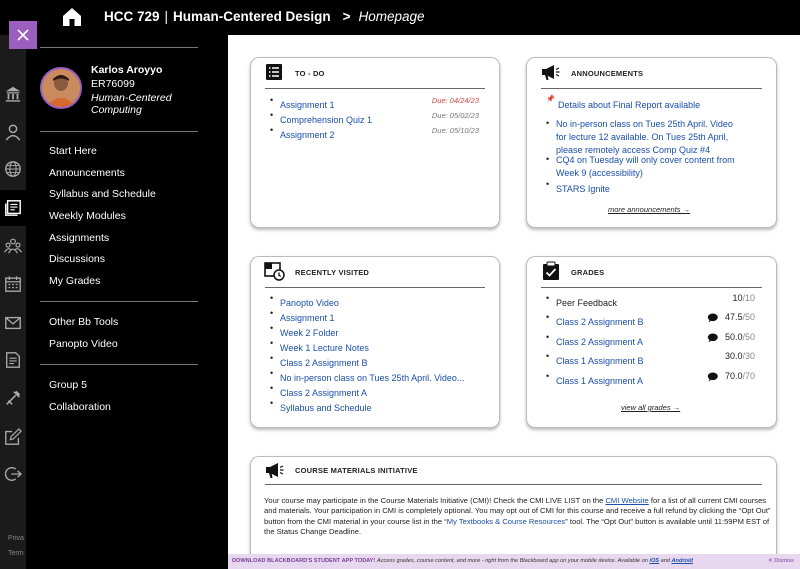 The height and width of the screenshot is (569, 800). I want to click on grade-item-link: Class 2 Assignment A, so click(599, 342).